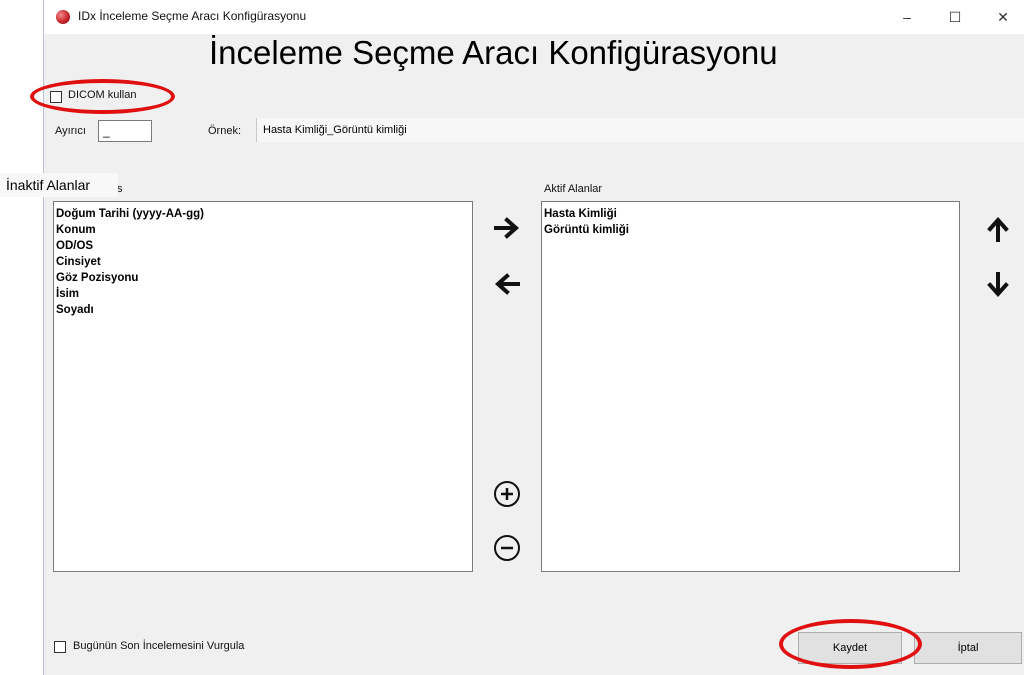 The height and width of the screenshot is (675, 1024). I want to click on remove-field-button, so click(507, 548).